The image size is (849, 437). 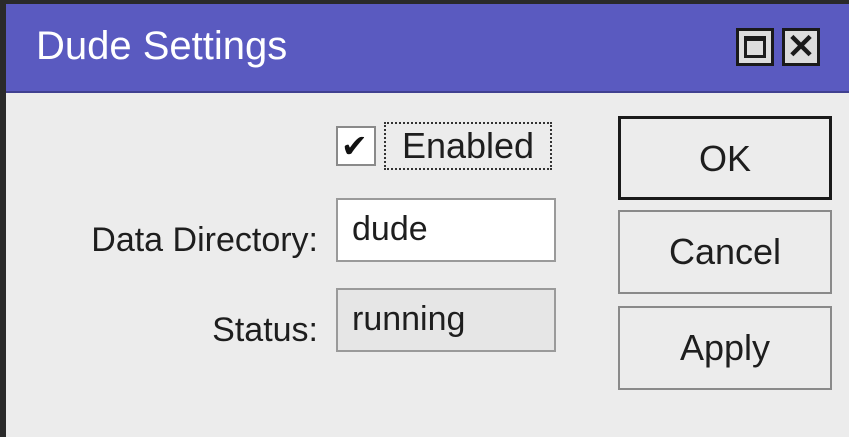 I want to click on maximize-button, so click(x=755, y=47).